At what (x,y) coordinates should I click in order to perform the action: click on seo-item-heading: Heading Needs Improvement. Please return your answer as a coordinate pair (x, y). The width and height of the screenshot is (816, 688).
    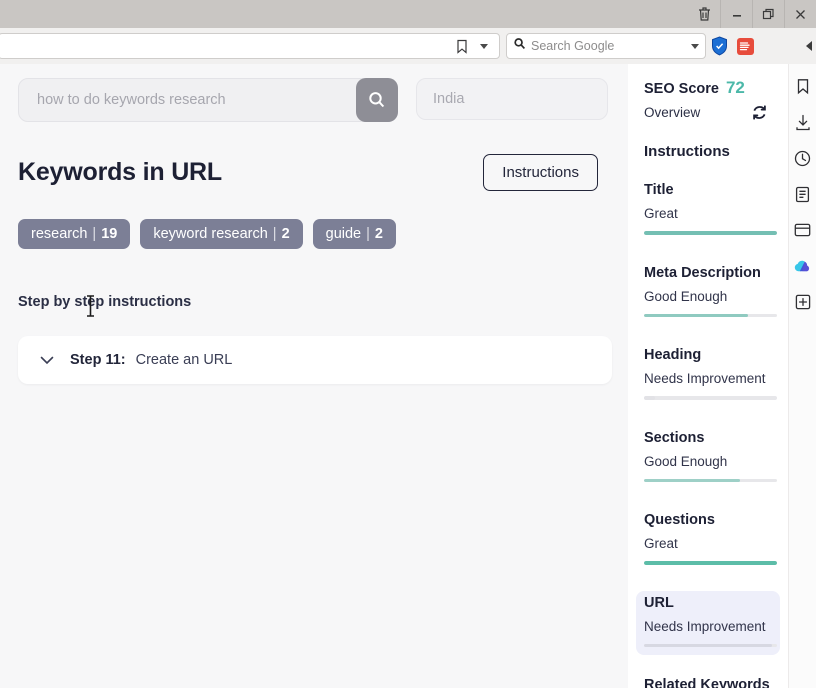
    Looking at the image, I should click on (708, 375).